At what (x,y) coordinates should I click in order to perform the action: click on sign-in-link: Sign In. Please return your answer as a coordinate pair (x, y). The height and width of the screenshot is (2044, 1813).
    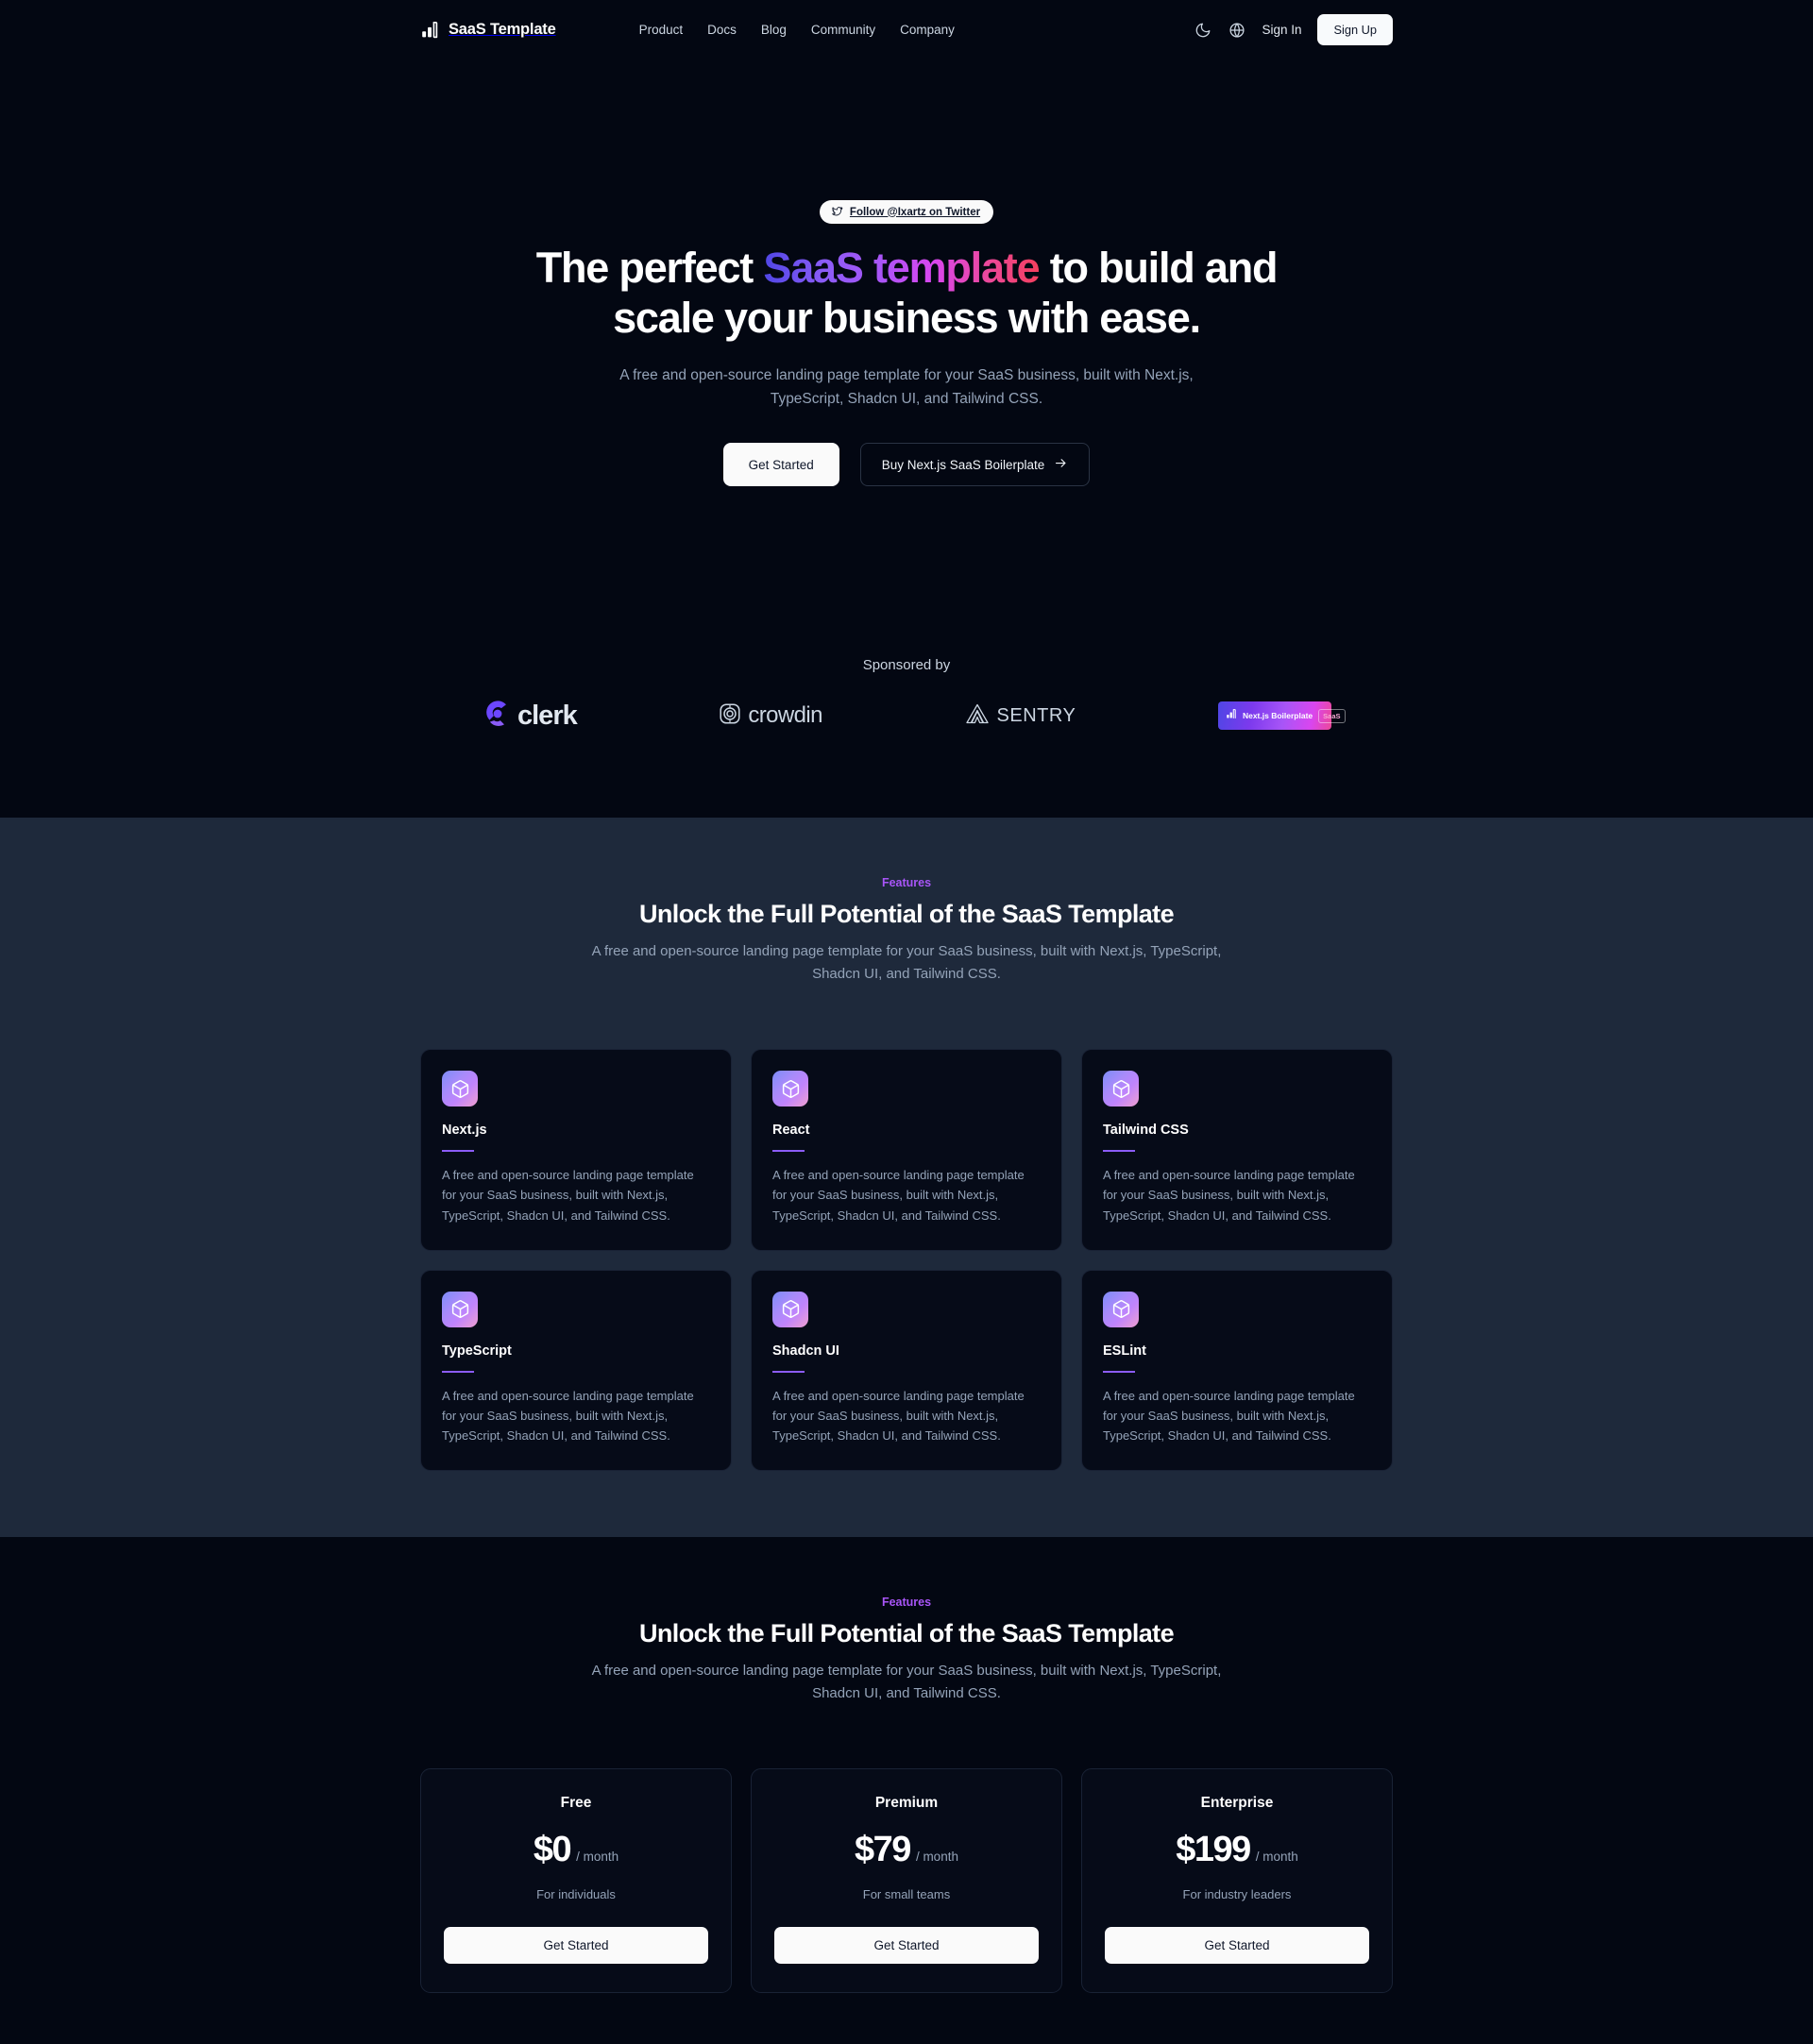
    Looking at the image, I should click on (1281, 30).